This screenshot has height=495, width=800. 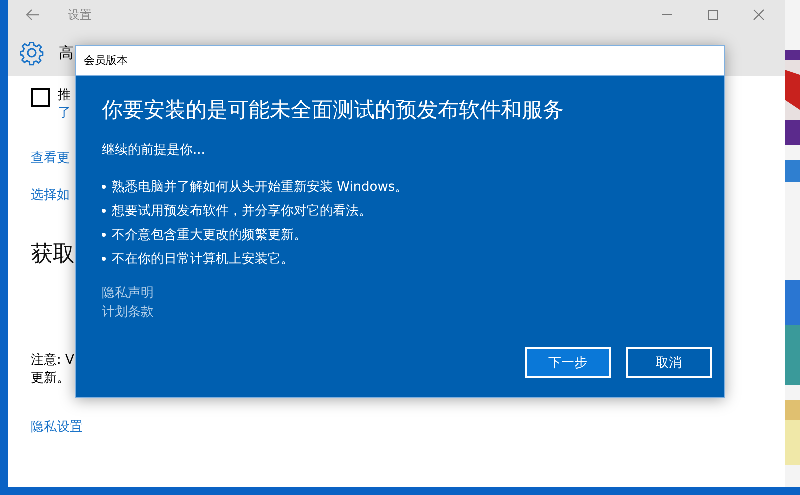 I want to click on dialog-title: 会员版本, so click(x=106, y=60).